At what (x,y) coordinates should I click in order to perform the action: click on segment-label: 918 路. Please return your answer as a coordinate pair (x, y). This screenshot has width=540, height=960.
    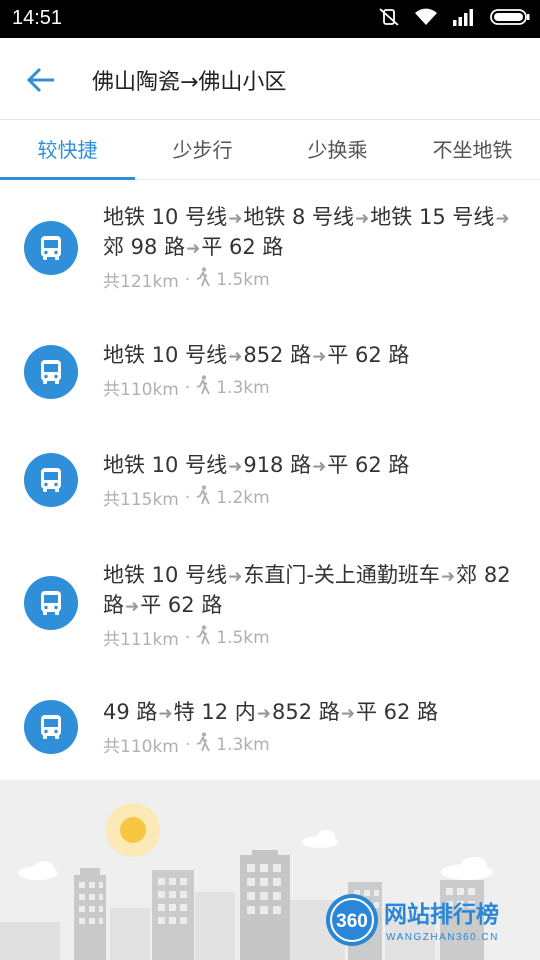
    Looking at the image, I should click on (277, 465).